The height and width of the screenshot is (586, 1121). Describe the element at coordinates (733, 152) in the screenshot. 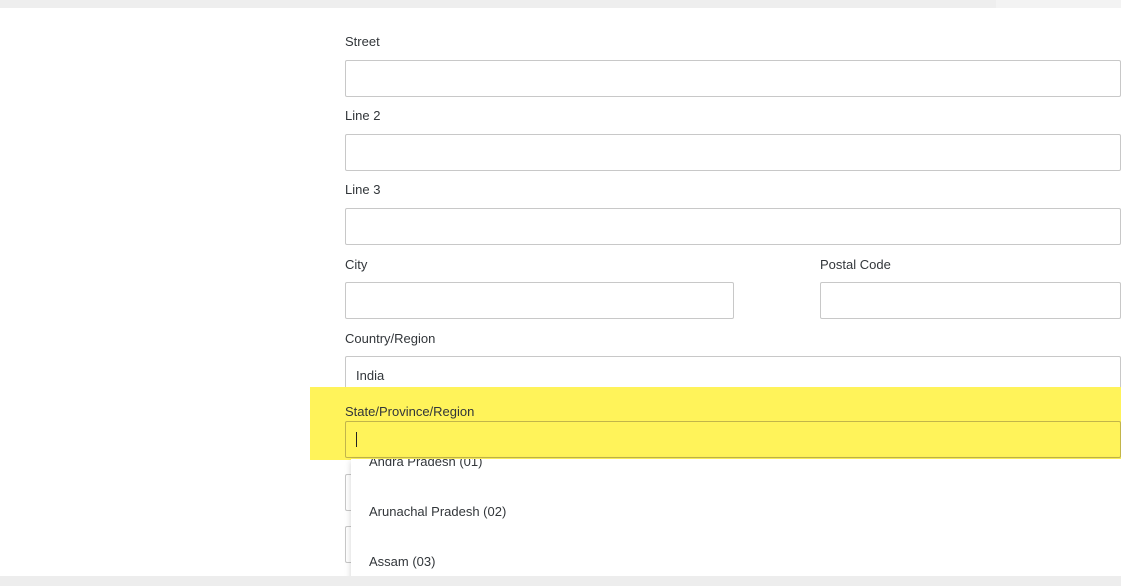

I see `line2-input` at that location.